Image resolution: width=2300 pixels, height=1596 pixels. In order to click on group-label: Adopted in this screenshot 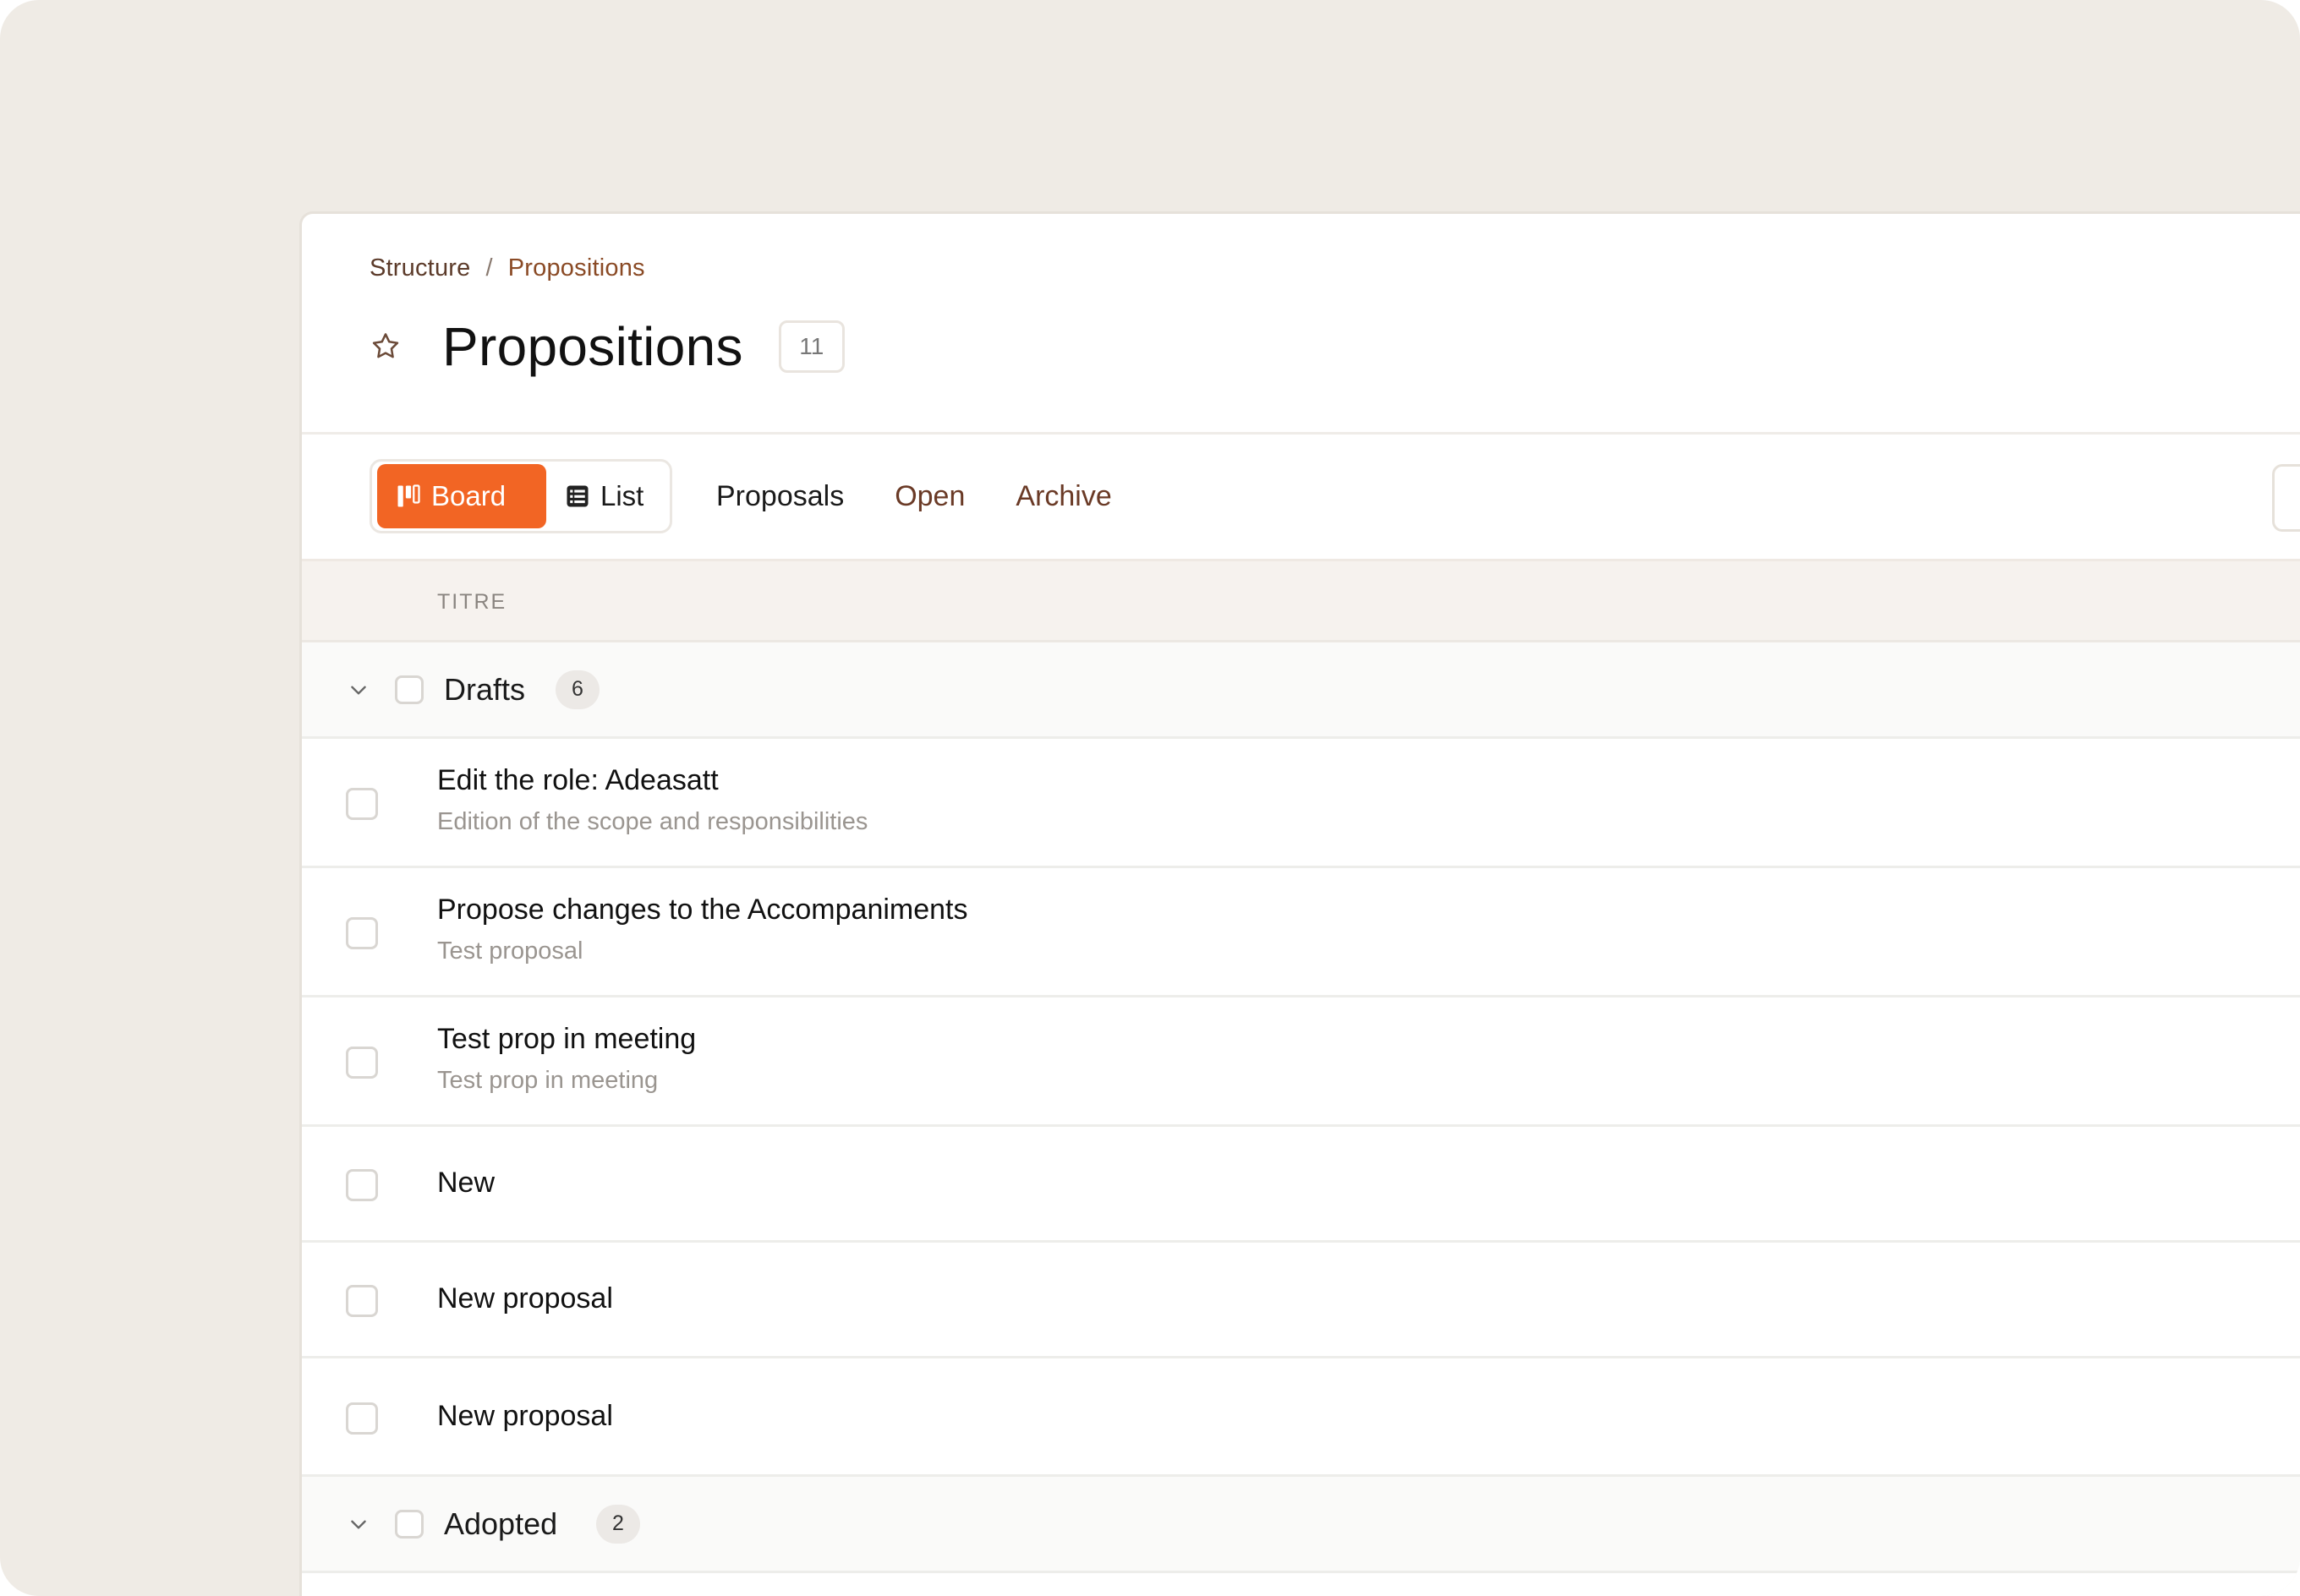, I will do `click(501, 1523)`.